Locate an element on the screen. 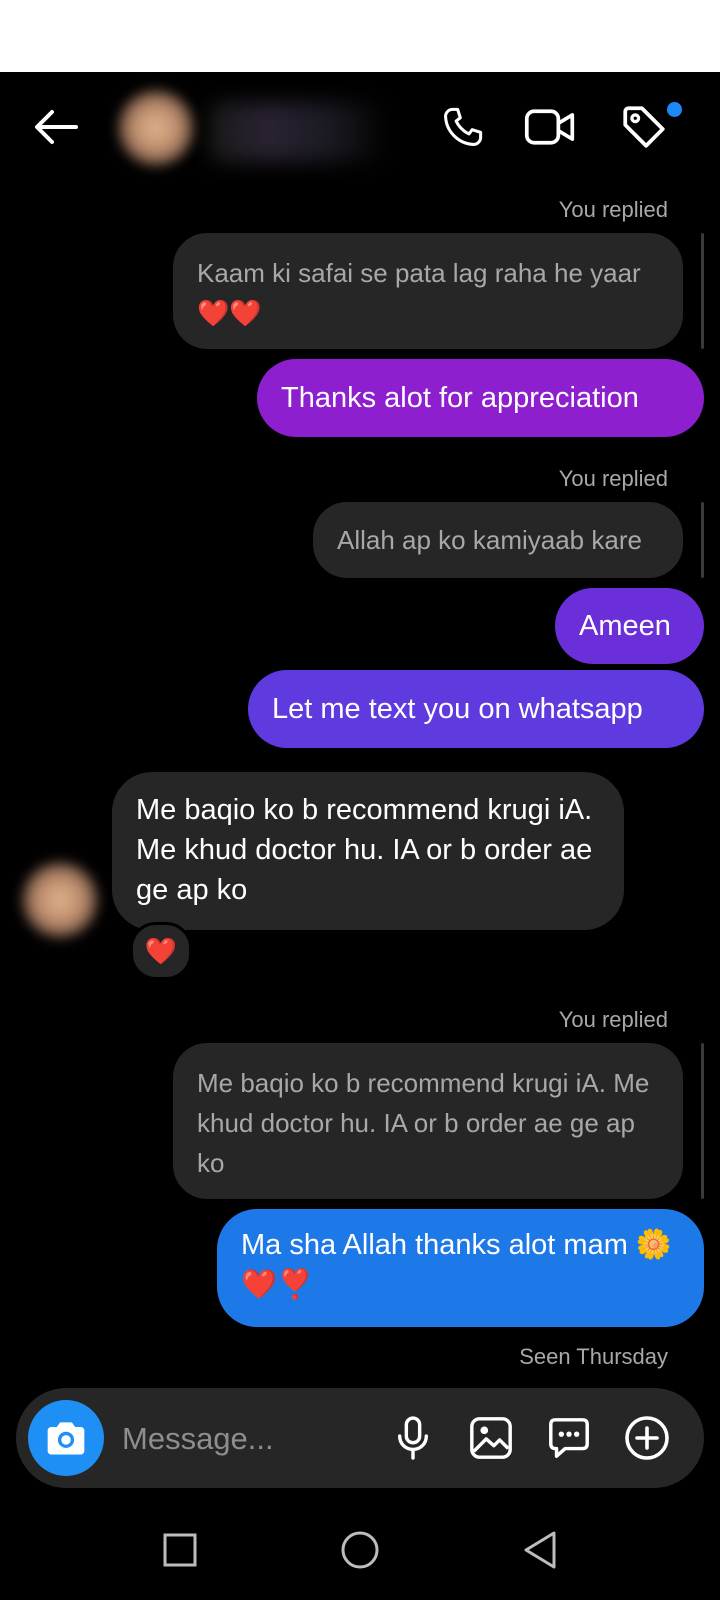 The width and height of the screenshot is (720, 1600). tag-icon is located at coordinates (644, 127).